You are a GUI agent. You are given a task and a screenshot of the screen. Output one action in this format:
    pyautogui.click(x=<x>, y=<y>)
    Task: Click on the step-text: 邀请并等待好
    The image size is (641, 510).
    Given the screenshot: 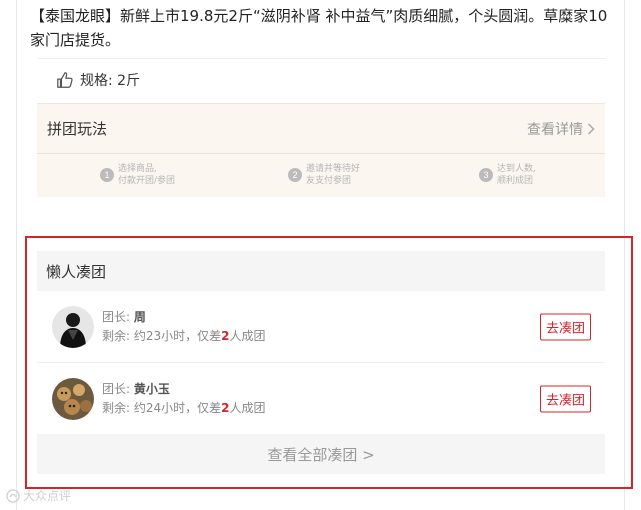 What is the action you would take?
    pyautogui.click(x=333, y=169)
    